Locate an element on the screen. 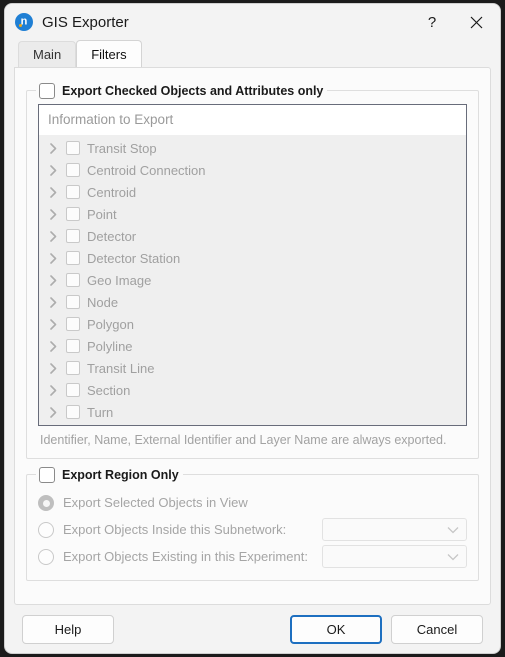 This screenshot has width=505, height=657. list-header: Information to Export is located at coordinates (252, 120).